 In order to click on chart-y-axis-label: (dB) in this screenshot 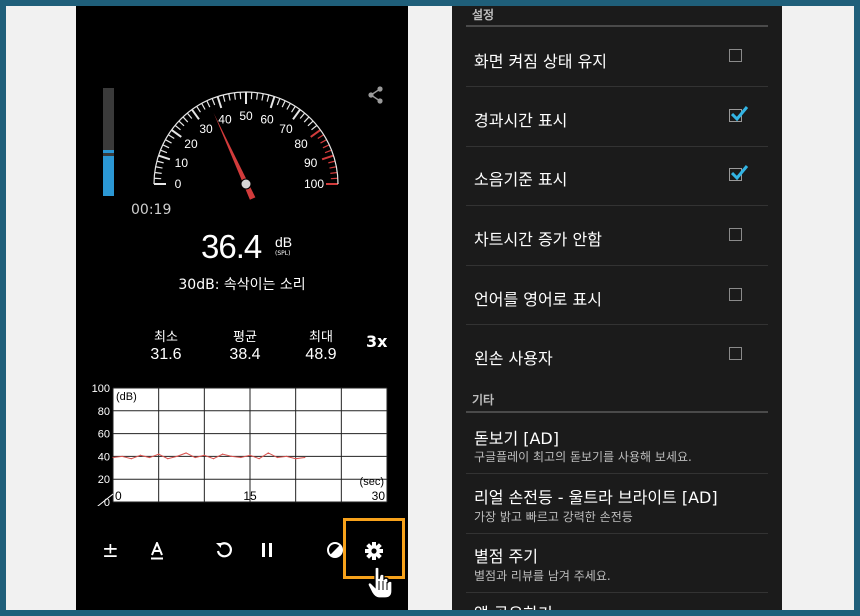, I will do `click(126, 397)`.